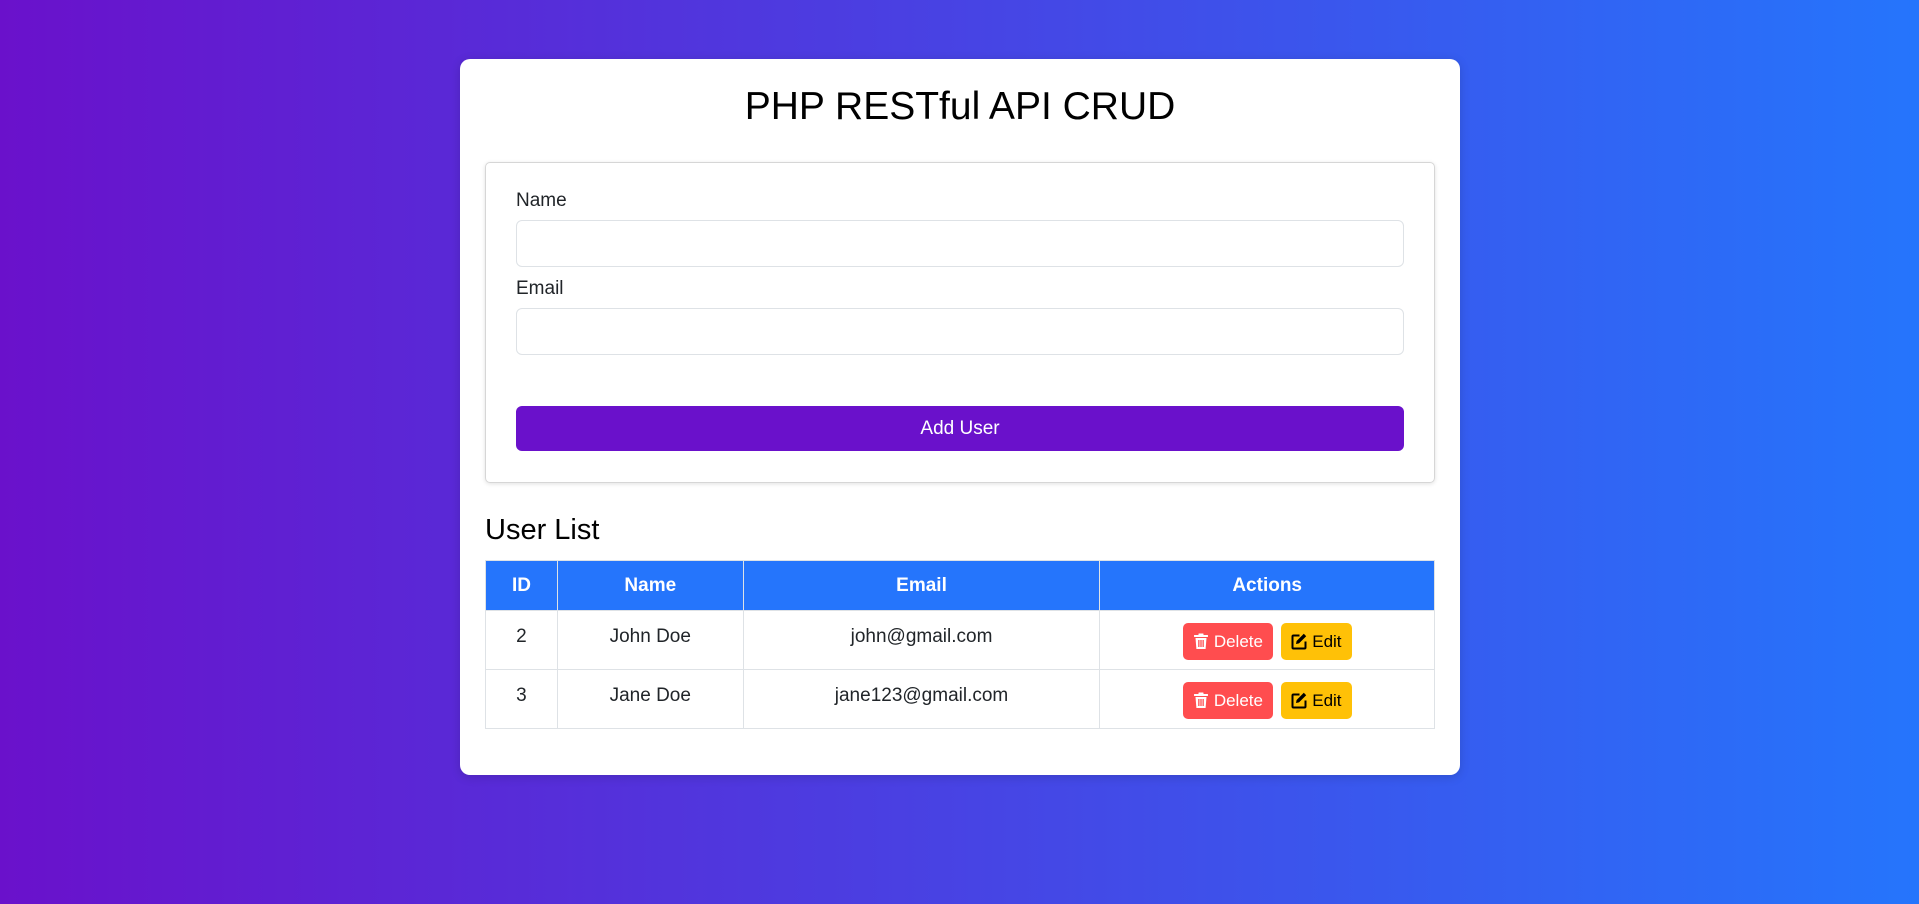 The height and width of the screenshot is (904, 1919). I want to click on add-user-button: Add User, so click(960, 428).